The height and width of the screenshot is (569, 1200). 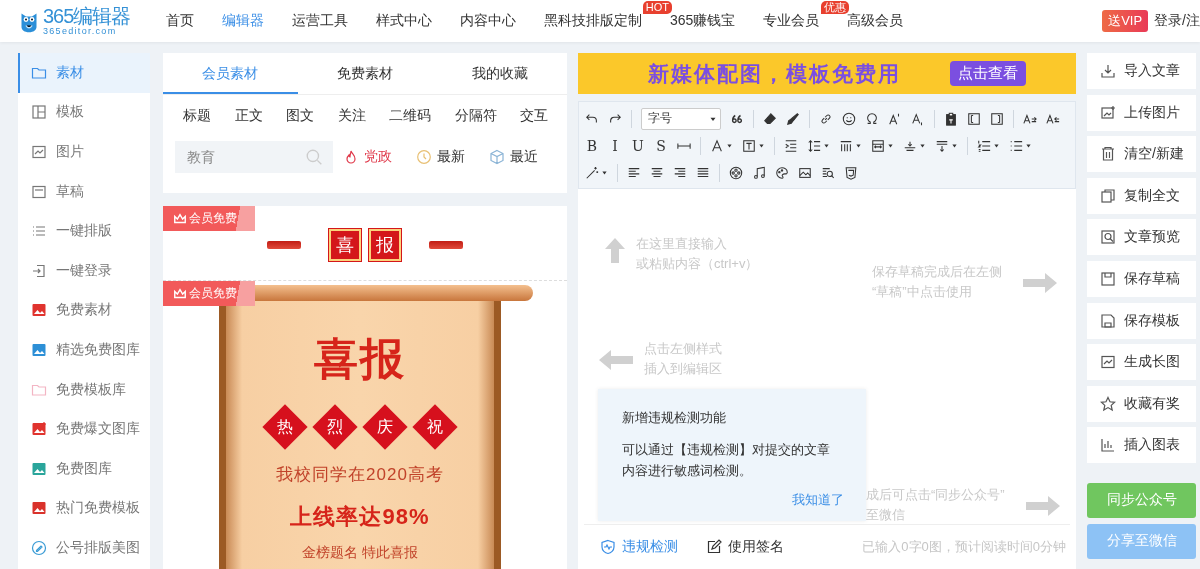 What do you see at coordinates (951, 118) in the screenshot?
I see `paste-icon` at bounding box center [951, 118].